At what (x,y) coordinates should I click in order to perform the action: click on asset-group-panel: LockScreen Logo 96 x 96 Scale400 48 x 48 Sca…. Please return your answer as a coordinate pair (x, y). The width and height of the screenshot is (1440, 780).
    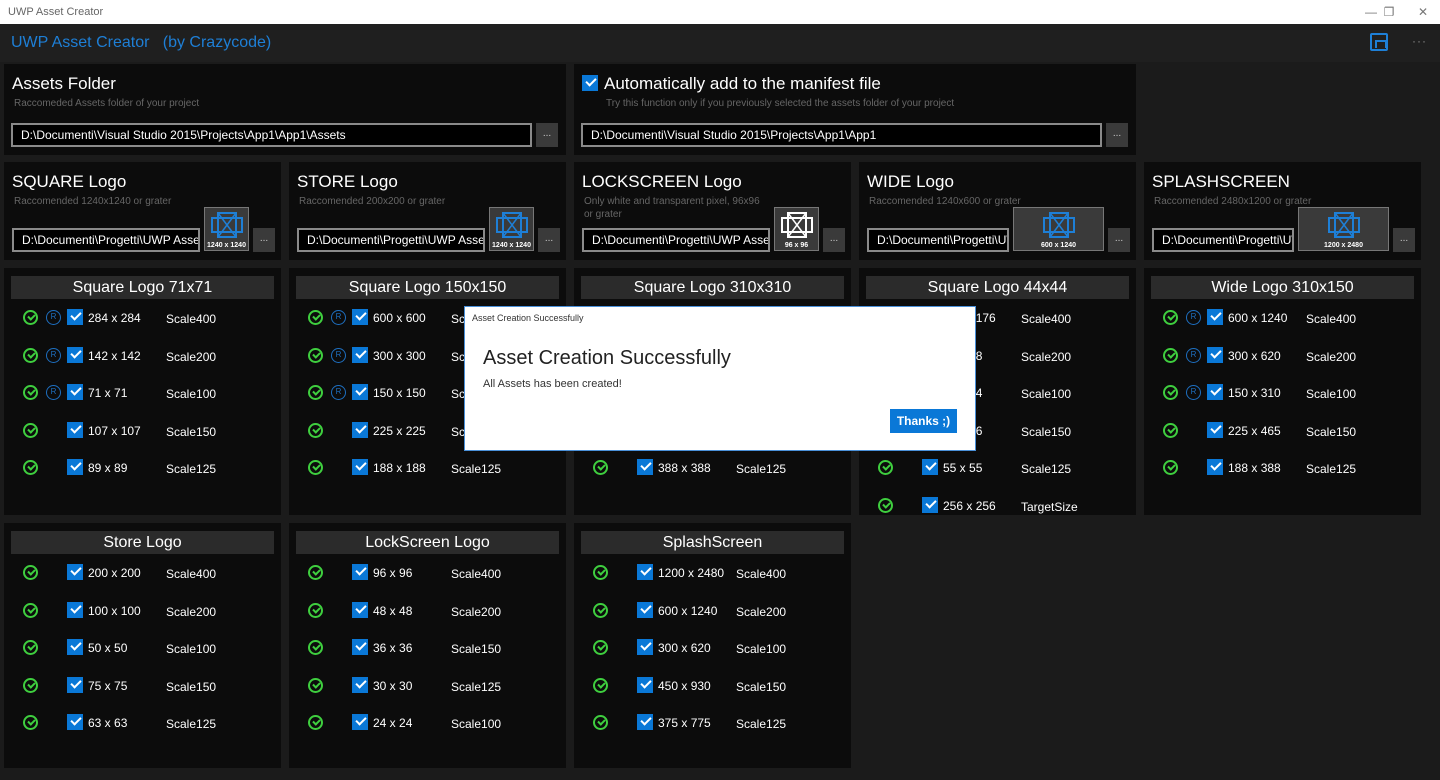
    Looking at the image, I should click on (427, 645).